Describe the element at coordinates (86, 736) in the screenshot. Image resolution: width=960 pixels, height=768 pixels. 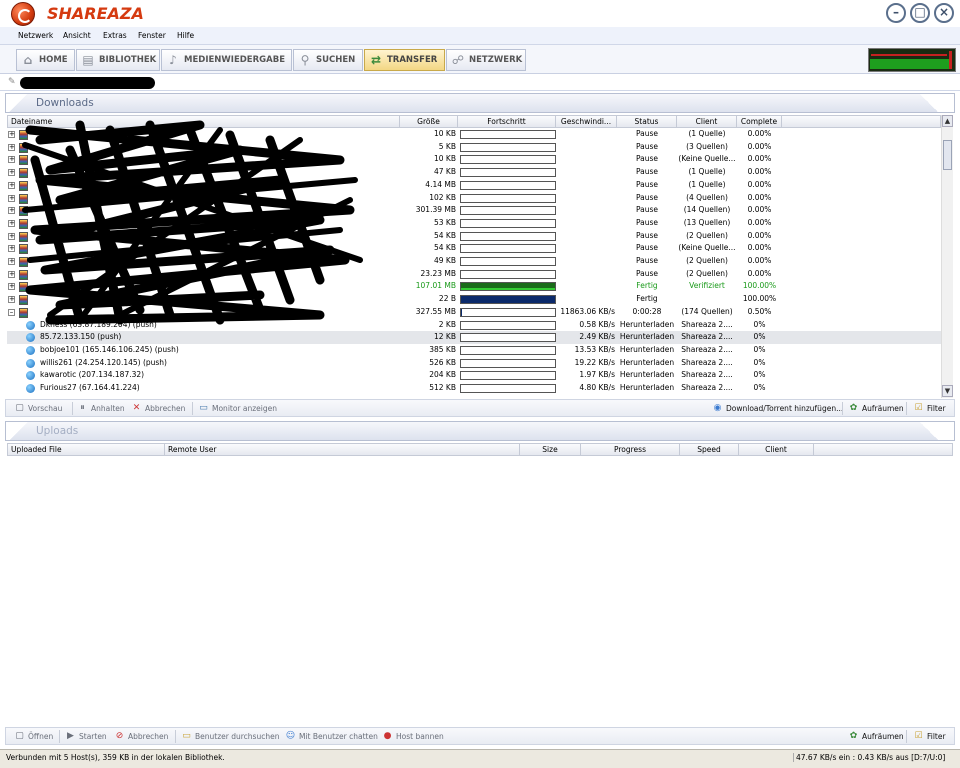
I see `start-button: ▶ Starten` at that location.